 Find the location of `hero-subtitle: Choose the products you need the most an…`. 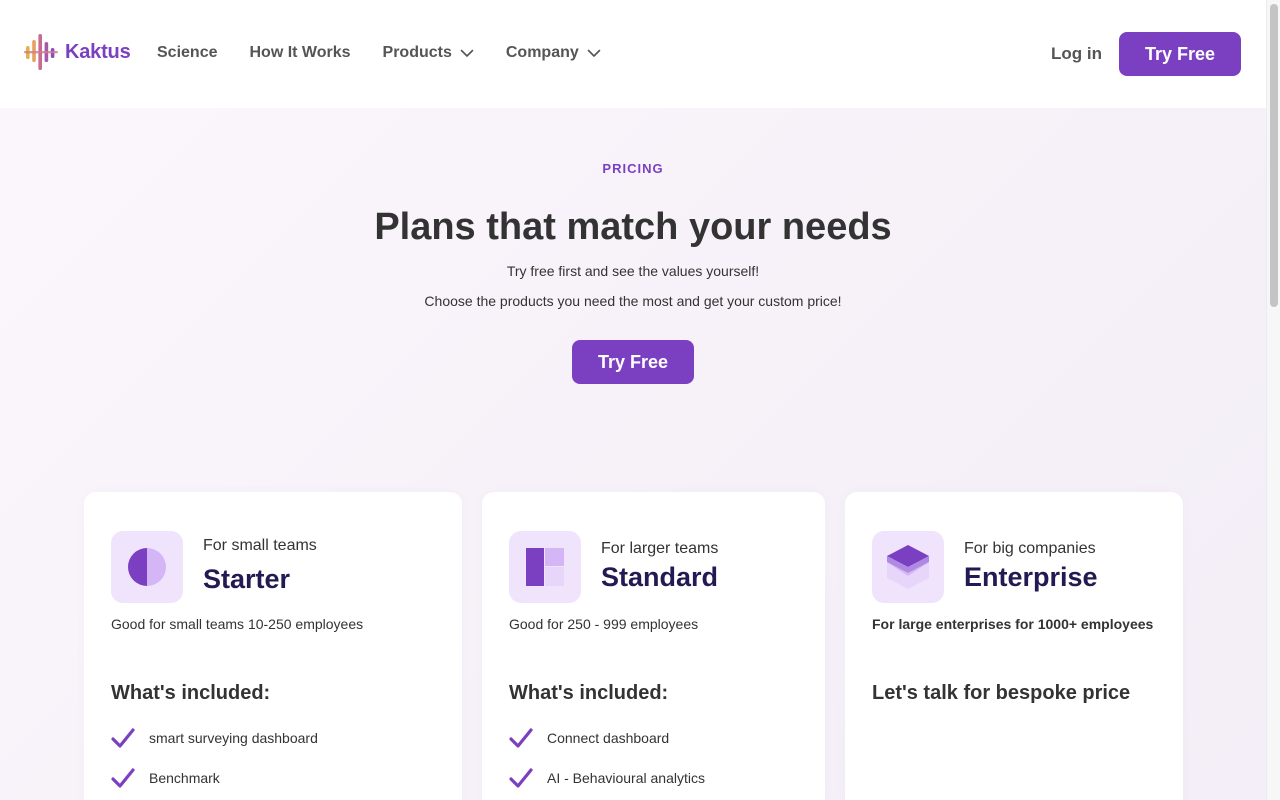

hero-subtitle: Choose the products you need the most an… is located at coordinates (633, 301).